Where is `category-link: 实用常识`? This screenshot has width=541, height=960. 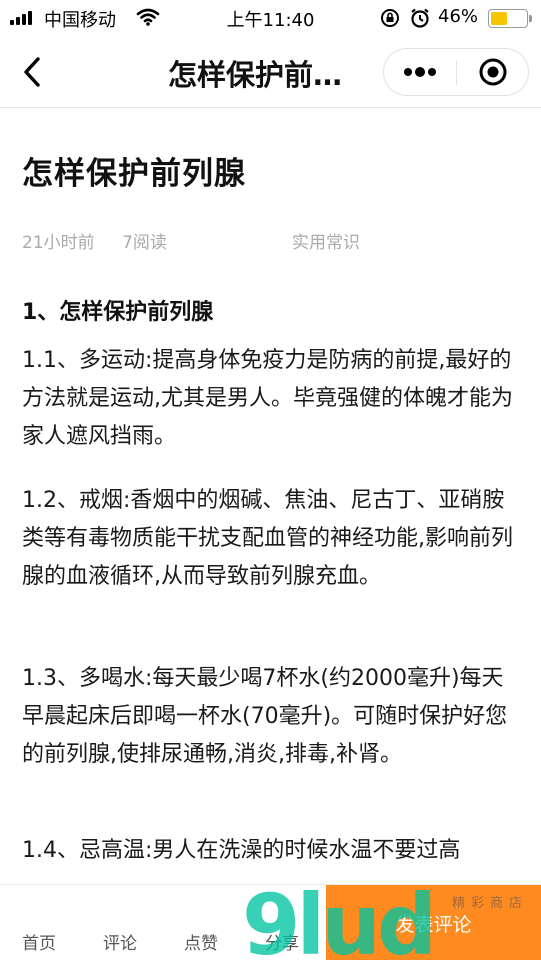
category-link: 实用常识 is located at coordinates (326, 240).